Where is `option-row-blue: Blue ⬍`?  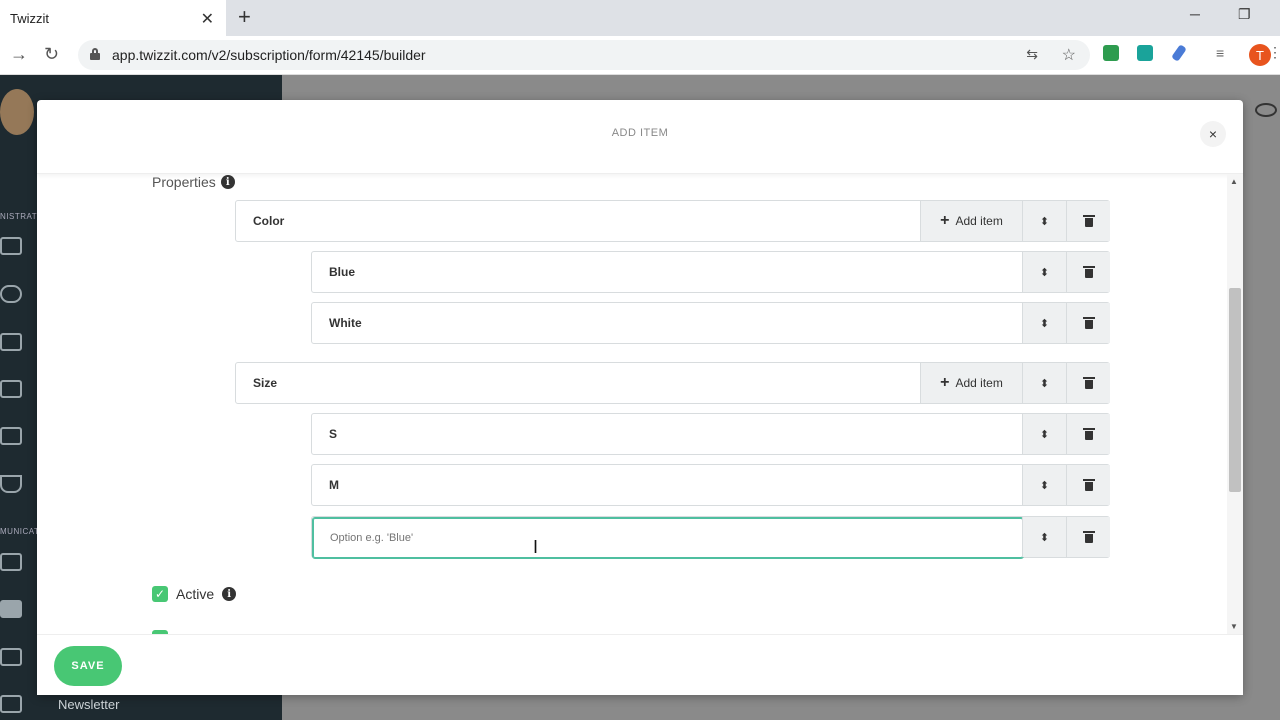
option-row-blue: Blue ⬍ is located at coordinates (710, 272).